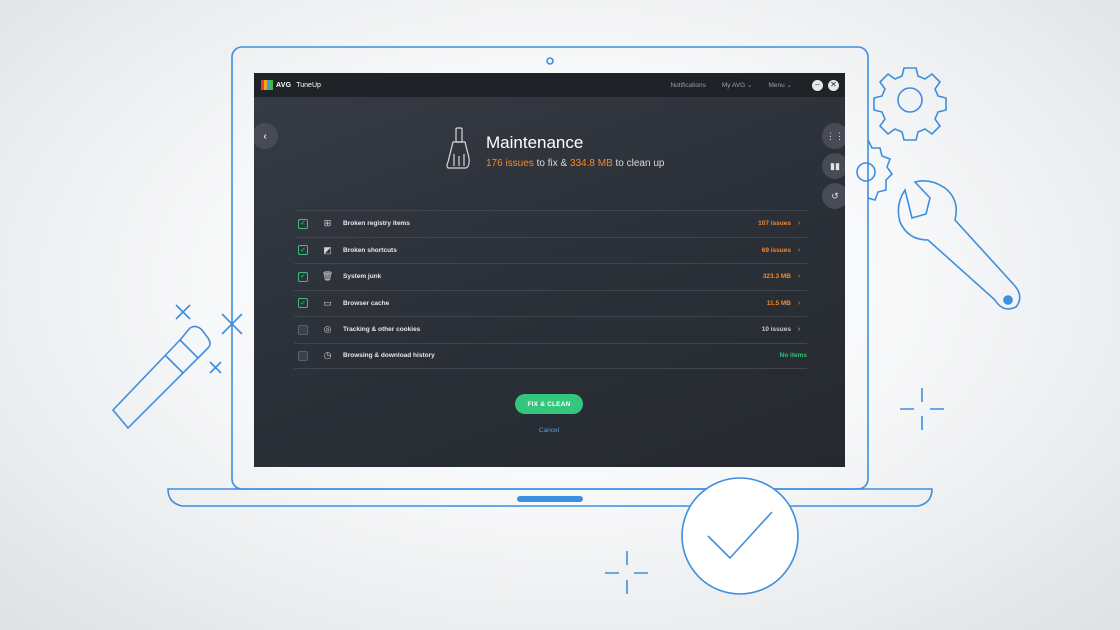  I want to click on checkmark-circle-icon, so click(740, 536).